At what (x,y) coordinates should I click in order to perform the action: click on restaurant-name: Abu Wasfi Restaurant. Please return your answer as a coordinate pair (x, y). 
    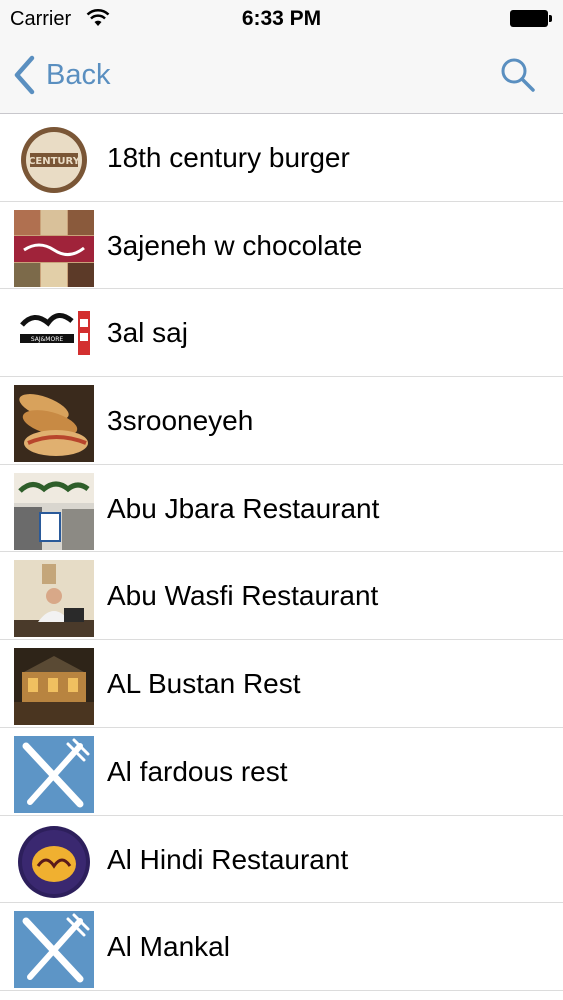
    Looking at the image, I should click on (243, 596).